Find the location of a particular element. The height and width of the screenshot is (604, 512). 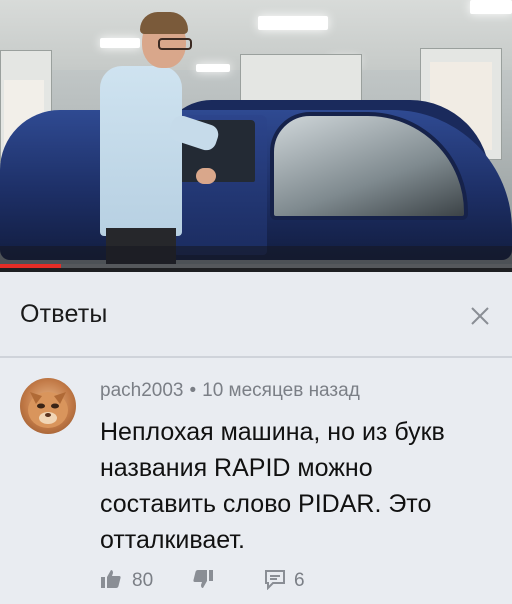

comment-author: pach2003 is located at coordinates (141, 390).